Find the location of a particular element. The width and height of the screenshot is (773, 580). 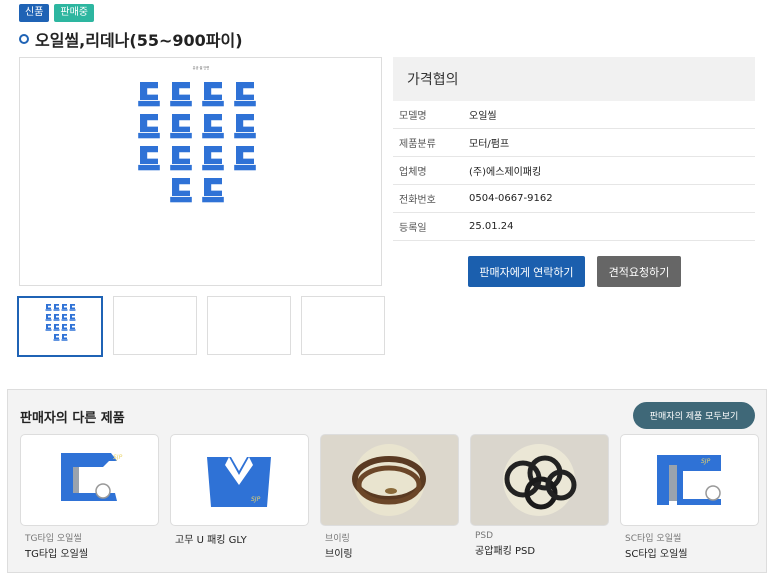

info-label: 등록일 is located at coordinates (413, 228).